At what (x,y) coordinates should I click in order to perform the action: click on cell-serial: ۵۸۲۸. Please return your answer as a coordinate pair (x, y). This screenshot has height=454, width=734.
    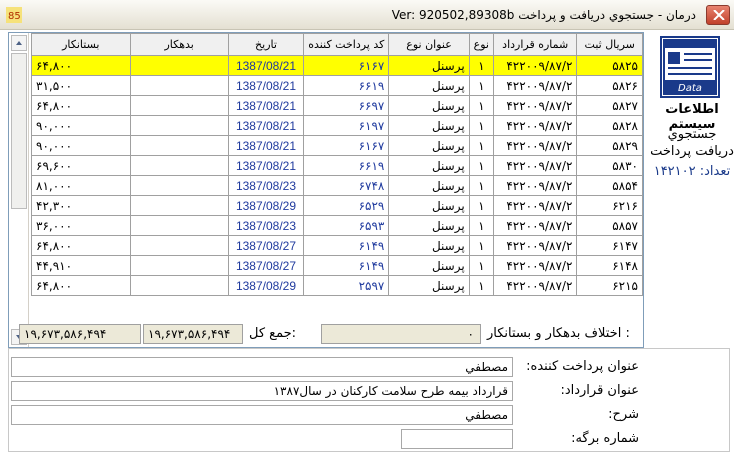
    Looking at the image, I should click on (609, 125).